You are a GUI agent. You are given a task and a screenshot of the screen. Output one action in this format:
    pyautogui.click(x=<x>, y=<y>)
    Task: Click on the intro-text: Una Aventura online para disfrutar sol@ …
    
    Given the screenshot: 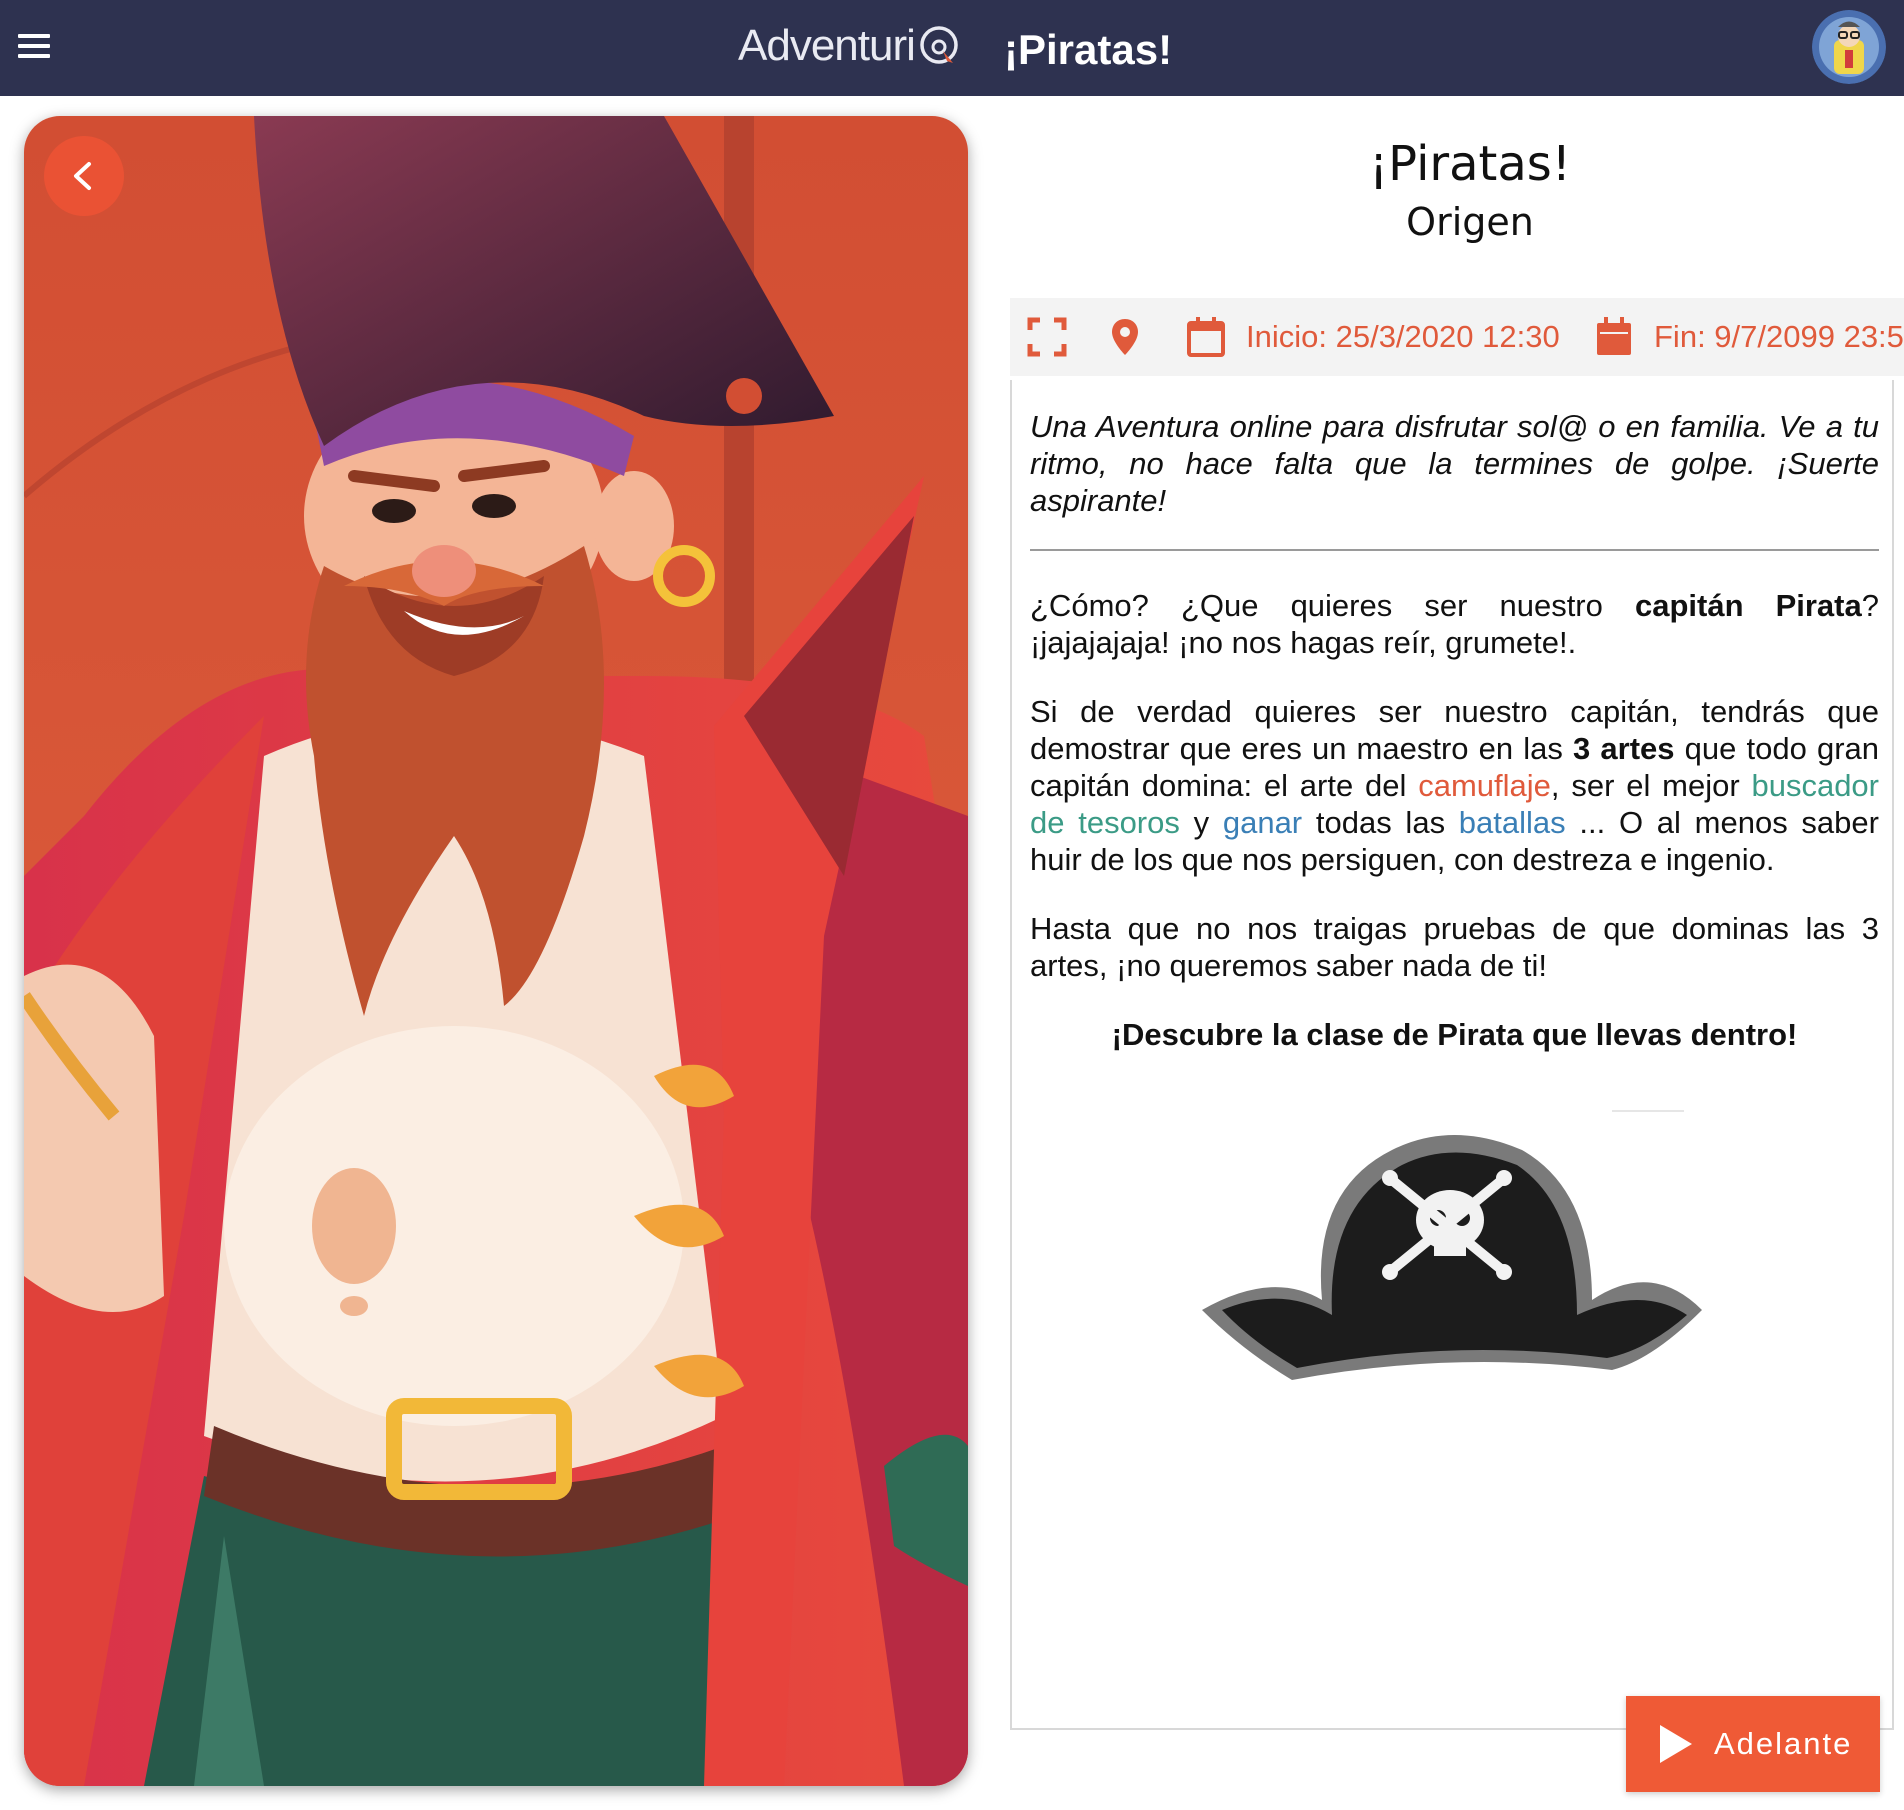 What is the action you would take?
    pyautogui.click(x=1454, y=463)
    